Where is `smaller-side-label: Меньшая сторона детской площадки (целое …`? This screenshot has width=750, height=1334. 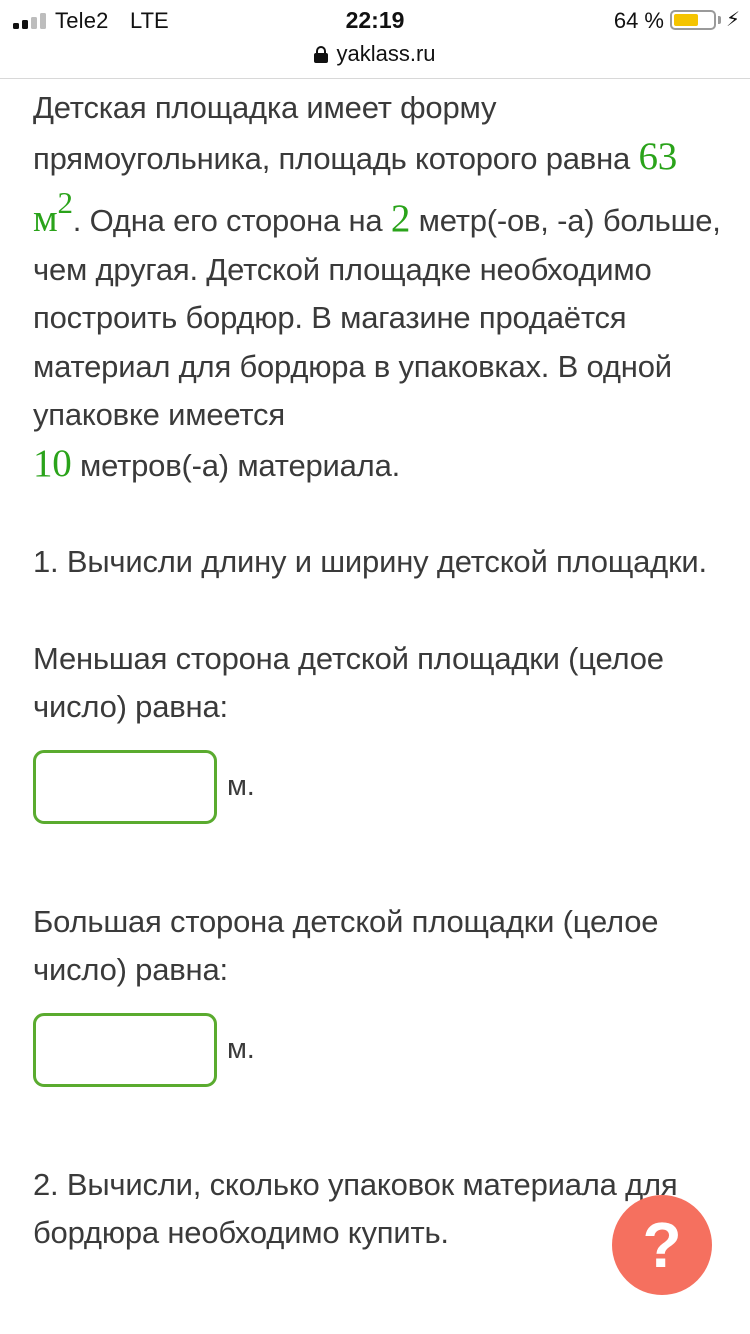 smaller-side-label: Меньшая сторона детской площадки (целое … is located at coordinates (348, 682).